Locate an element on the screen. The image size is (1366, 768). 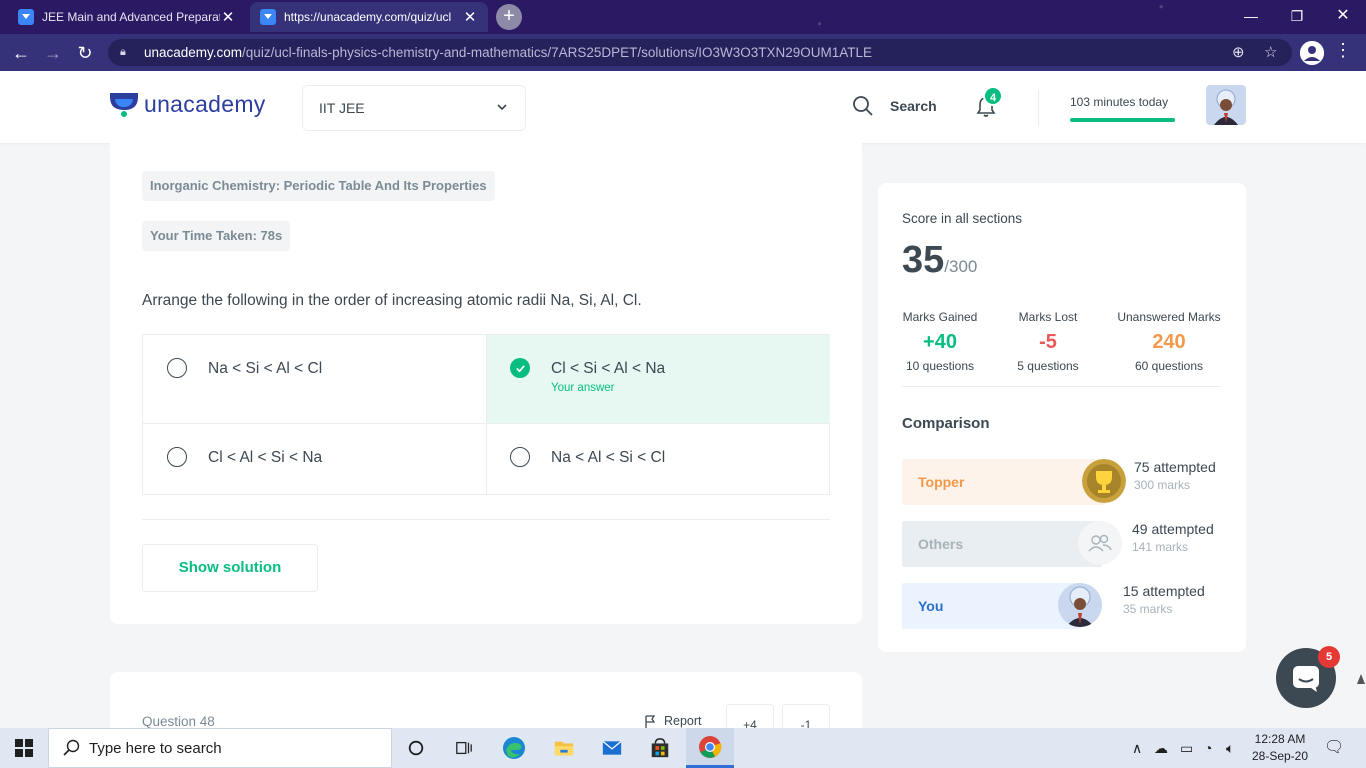
bookmark-star-icon: ☆ is located at coordinates (1270, 52).